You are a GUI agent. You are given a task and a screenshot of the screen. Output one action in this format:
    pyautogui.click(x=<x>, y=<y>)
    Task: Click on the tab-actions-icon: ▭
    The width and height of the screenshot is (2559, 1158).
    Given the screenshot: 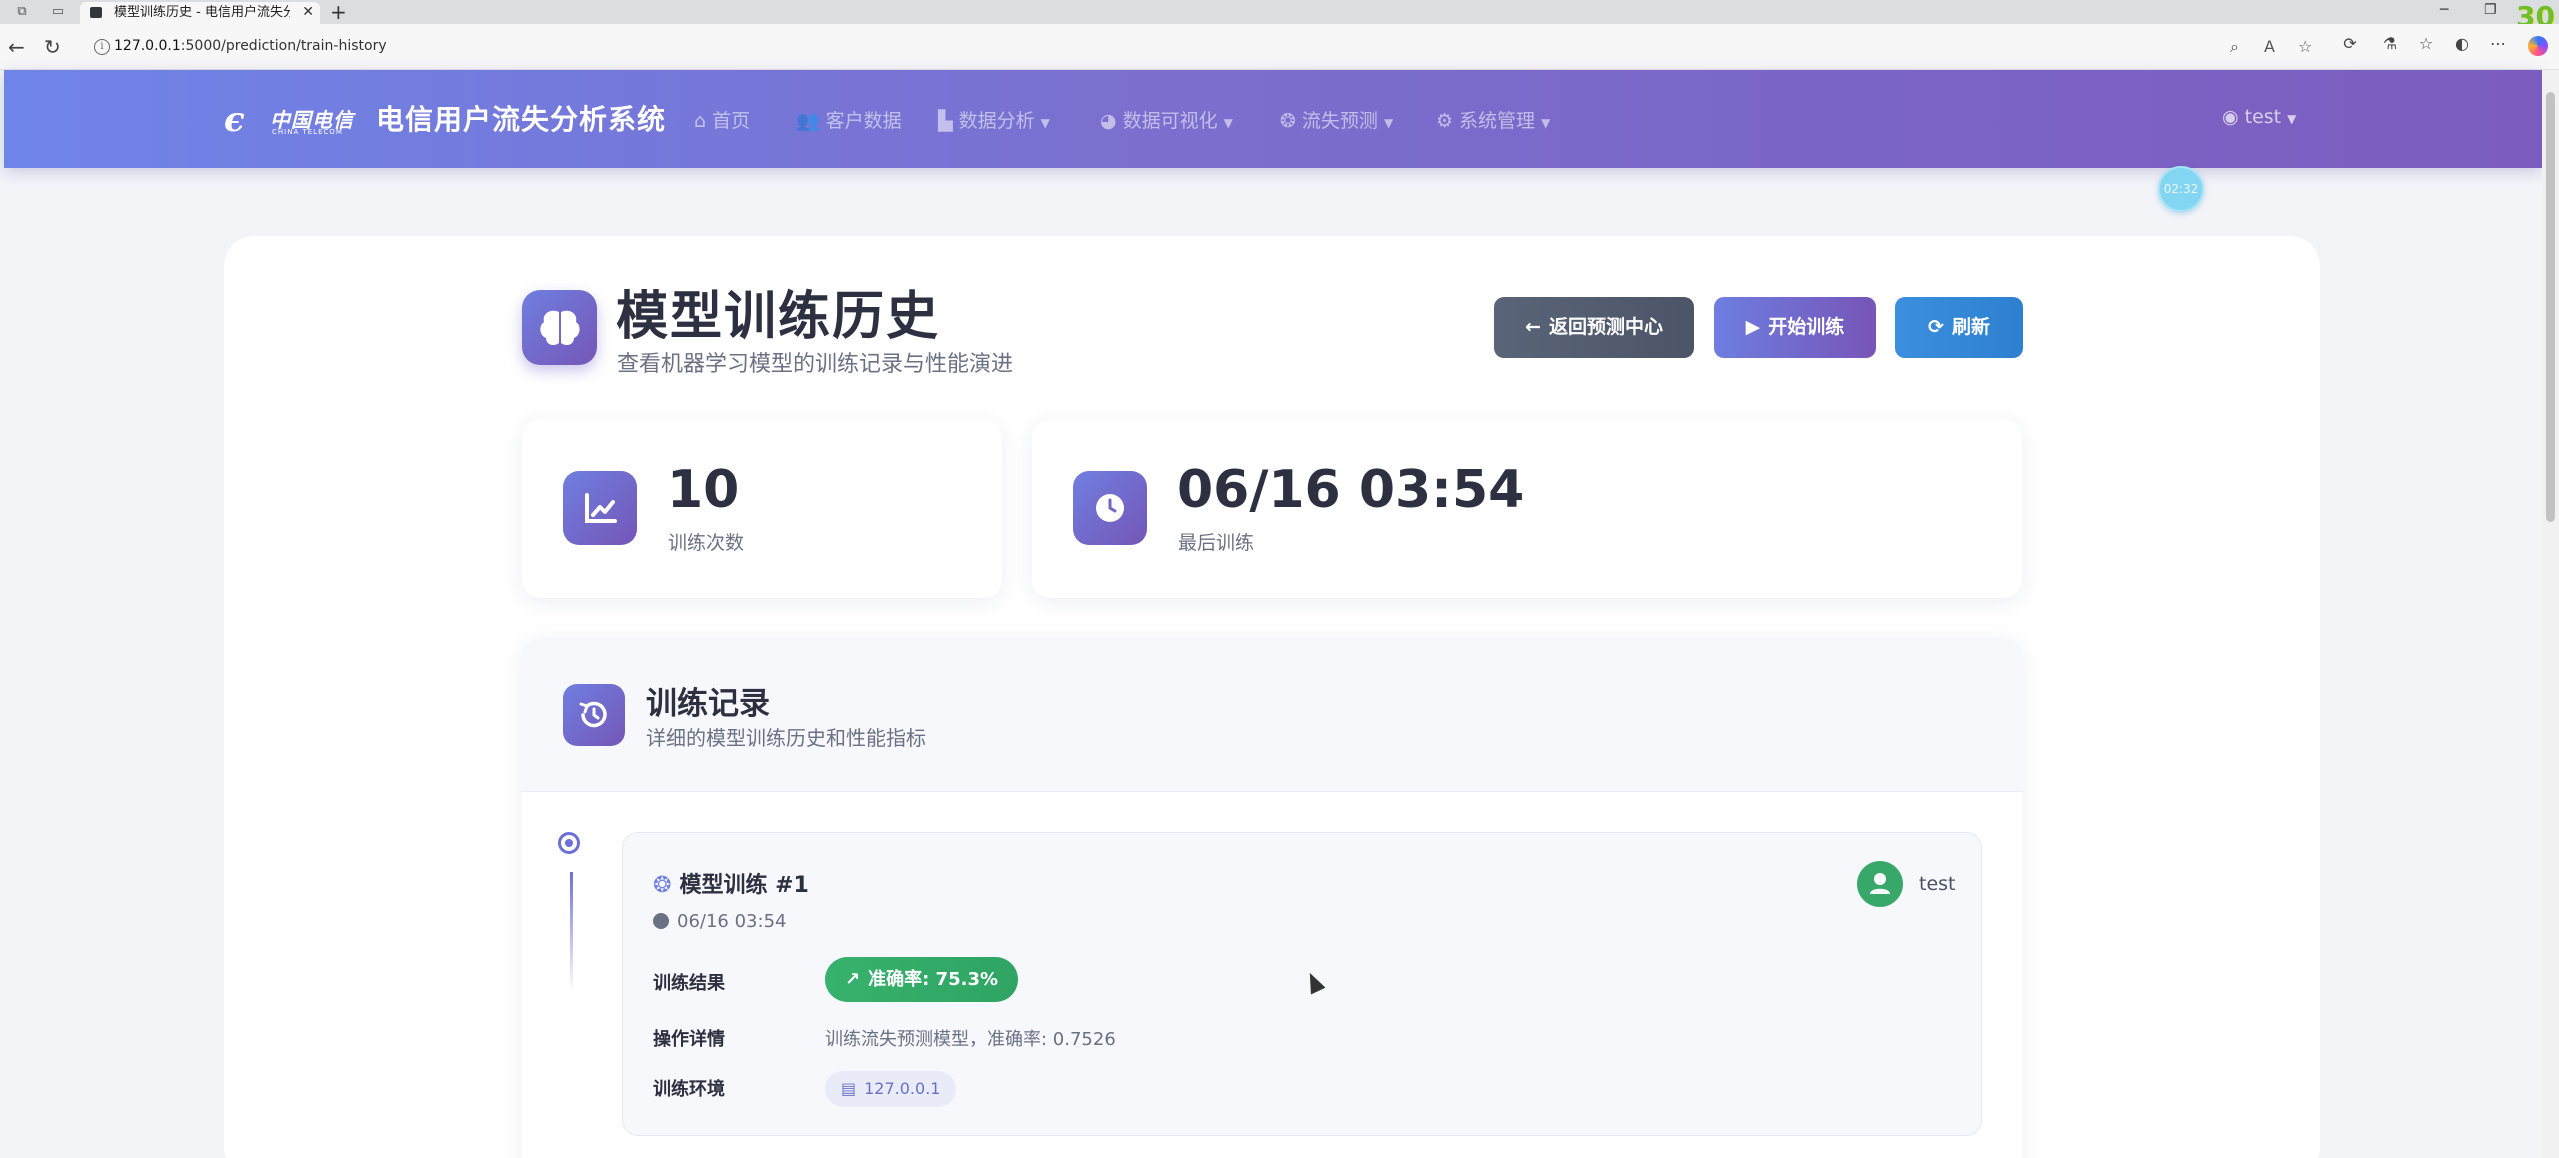 What is the action you would take?
    pyautogui.click(x=58, y=12)
    